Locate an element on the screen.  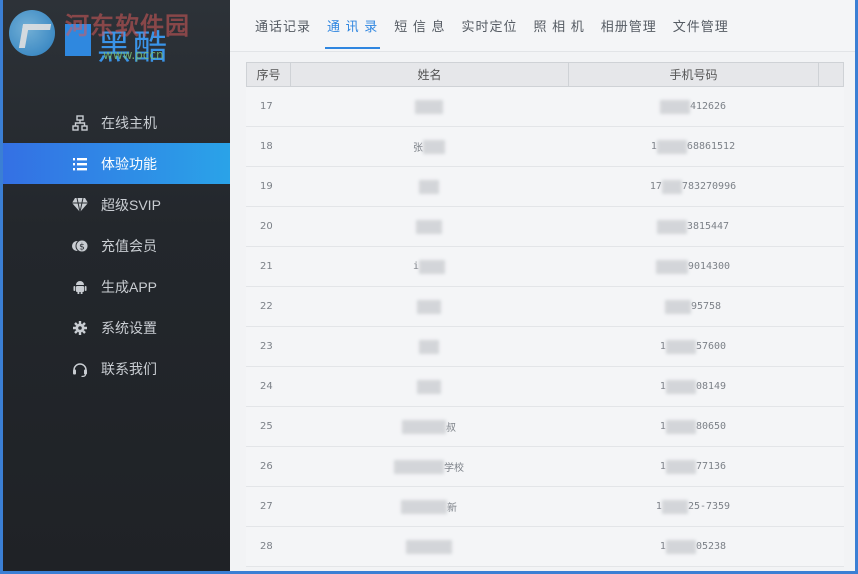
table-row: 18 张 1 68861512 is located at coordinates (545, 147).